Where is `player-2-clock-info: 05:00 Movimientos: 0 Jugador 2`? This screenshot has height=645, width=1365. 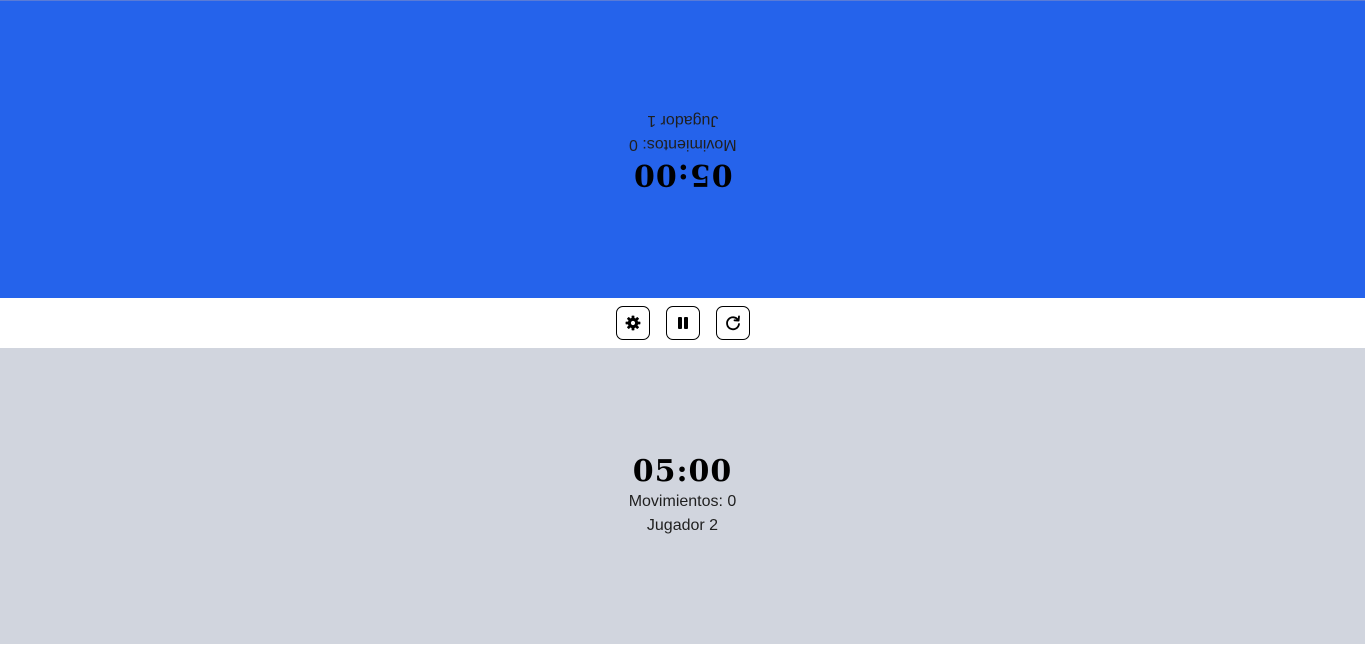 player-2-clock-info: 05:00 Movimientos: 0 Jugador 2 is located at coordinates (683, 496).